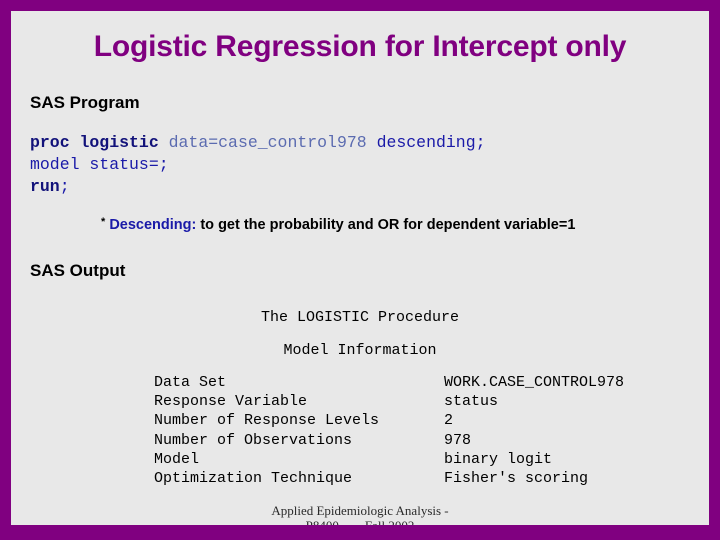  Describe the element at coordinates (426, 142) in the screenshot. I see `code-option-descending: descending;` at that location.